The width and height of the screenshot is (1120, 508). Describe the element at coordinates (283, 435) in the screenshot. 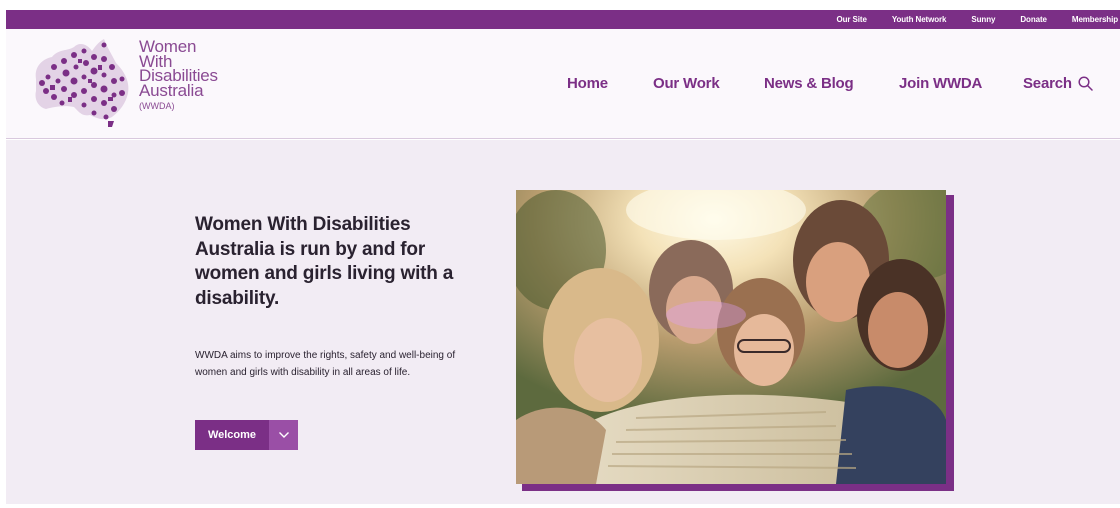

I see `chevron-down-icon` at that location.